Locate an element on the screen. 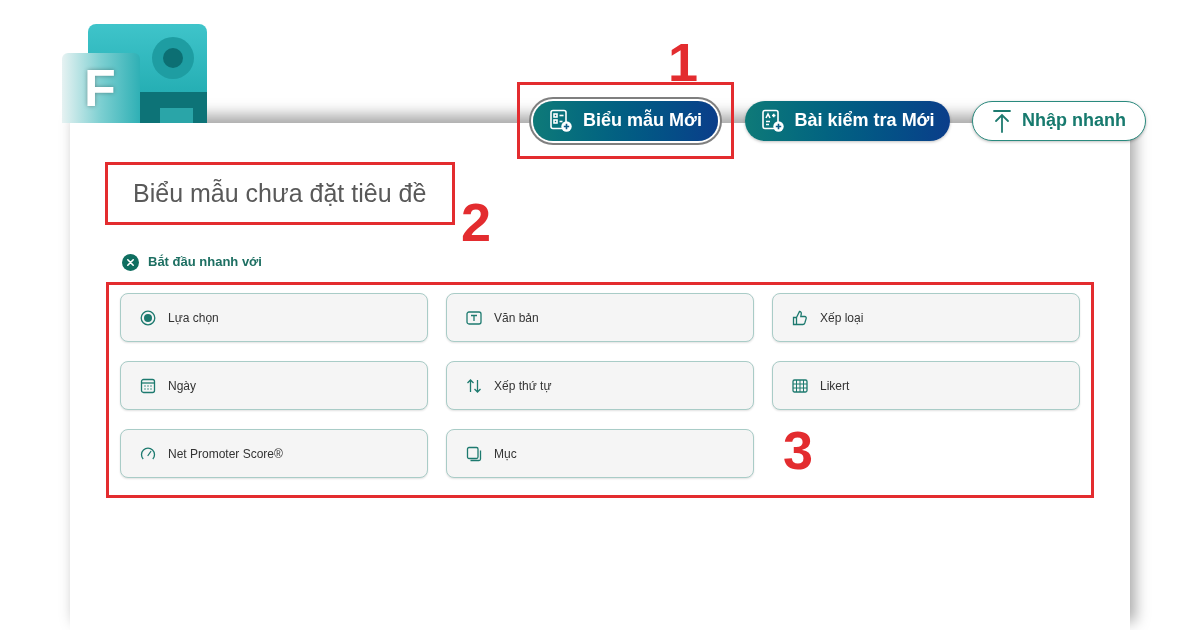  annotation-number: 3 is located at coordinates (798, 450).